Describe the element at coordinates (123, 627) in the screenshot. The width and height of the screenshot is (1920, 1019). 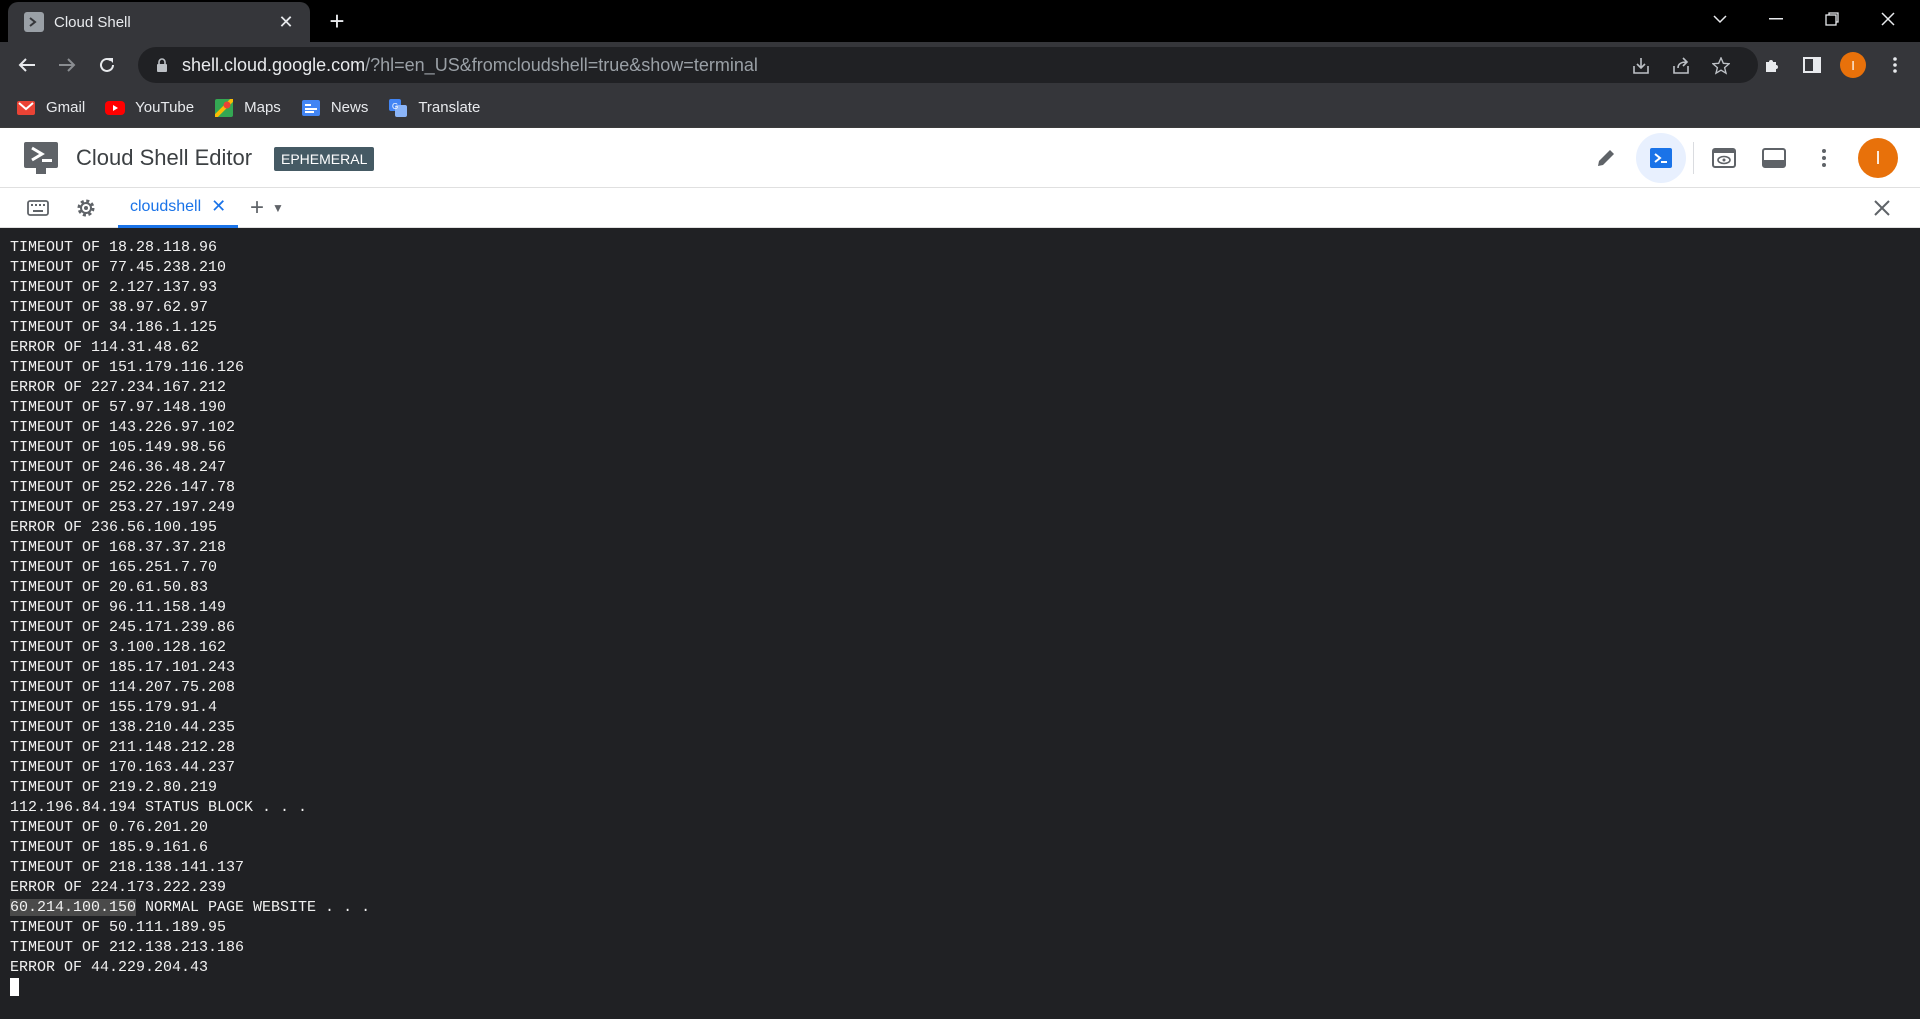
I see `terminal-line: TIMEOUT OF 245.171.239.86` at that location.